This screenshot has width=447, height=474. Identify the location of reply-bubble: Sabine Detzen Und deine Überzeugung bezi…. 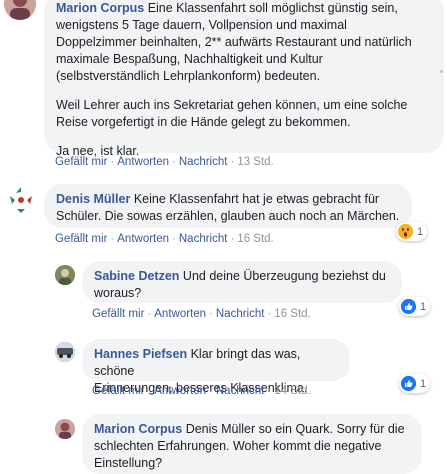
(242, 282).